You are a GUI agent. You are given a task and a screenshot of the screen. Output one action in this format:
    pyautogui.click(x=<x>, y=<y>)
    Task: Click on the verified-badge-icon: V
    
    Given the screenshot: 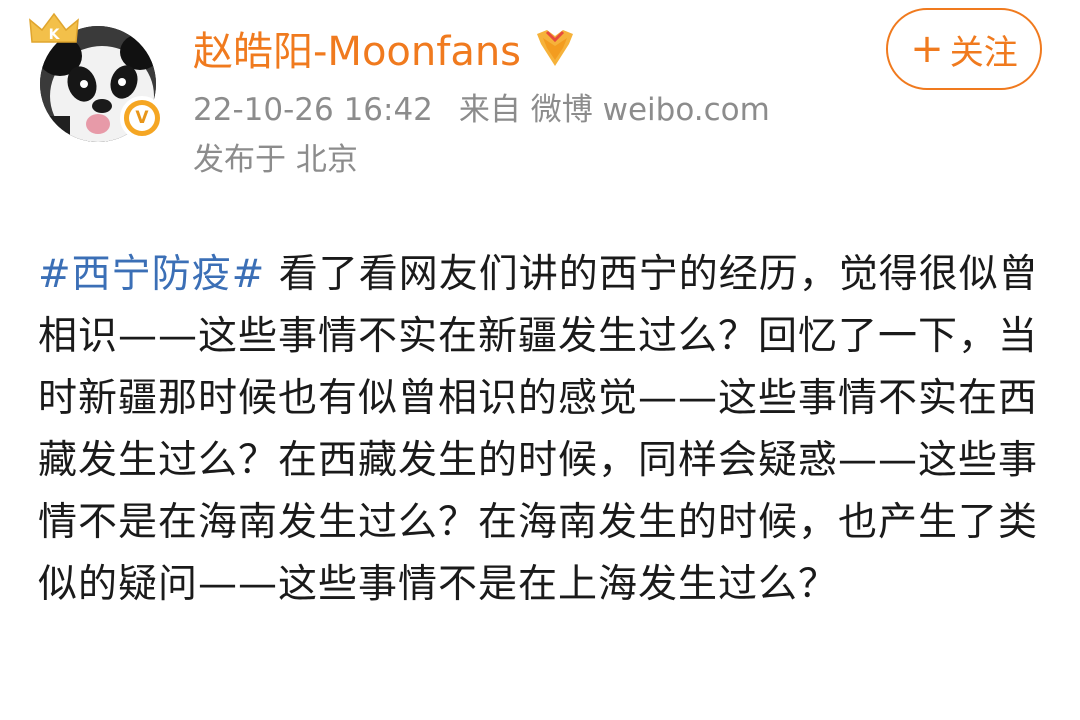 What is the action you would take?
    pyautogui.click(x=142, y=118)
    